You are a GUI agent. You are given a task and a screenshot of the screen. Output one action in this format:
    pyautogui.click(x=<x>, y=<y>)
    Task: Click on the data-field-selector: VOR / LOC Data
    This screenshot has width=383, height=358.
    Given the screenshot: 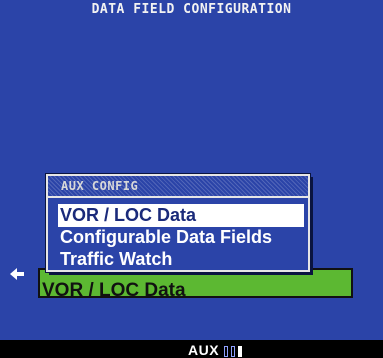 What is the action you would take?
    pyautogui.click(x=195, y=283)
    